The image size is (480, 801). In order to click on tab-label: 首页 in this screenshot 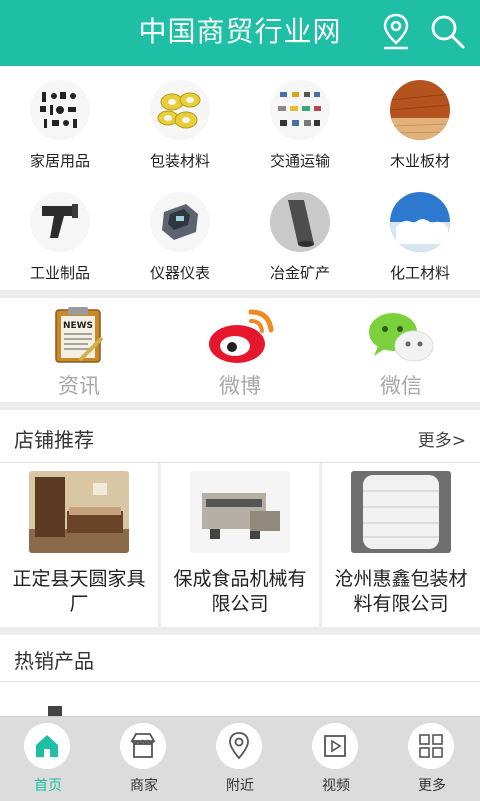, I will do `click(48, 786)`.